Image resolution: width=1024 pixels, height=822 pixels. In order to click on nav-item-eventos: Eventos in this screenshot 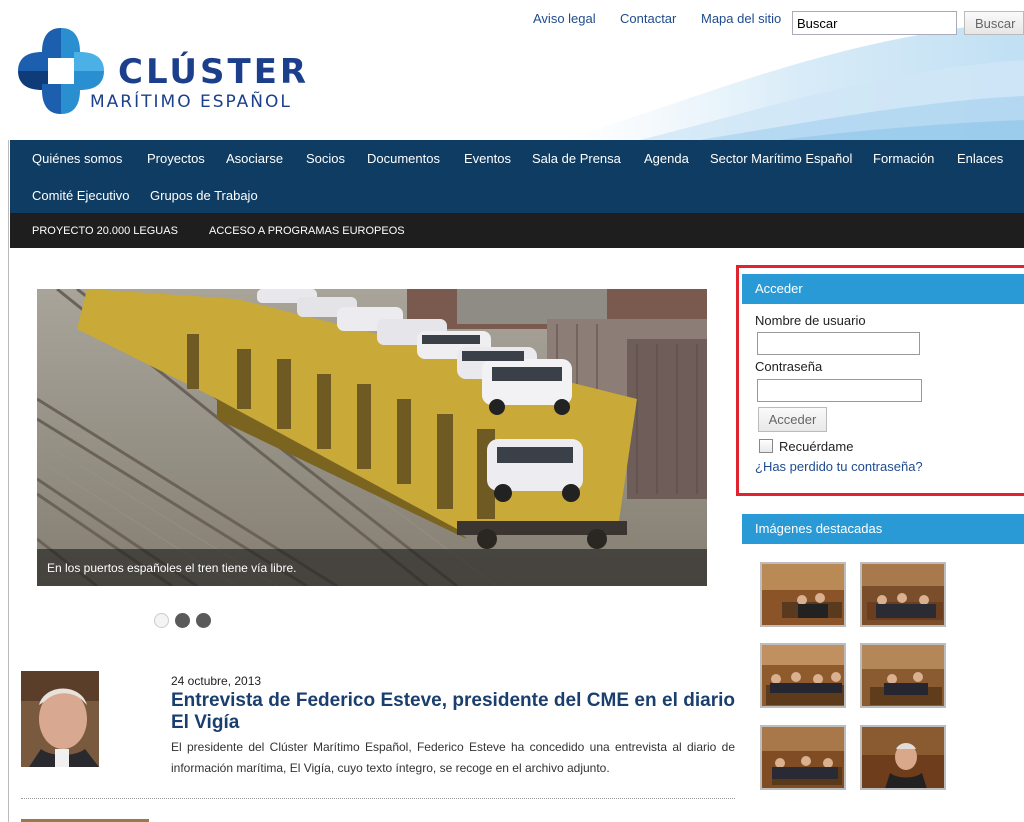, I will do `click(487, 158)`.